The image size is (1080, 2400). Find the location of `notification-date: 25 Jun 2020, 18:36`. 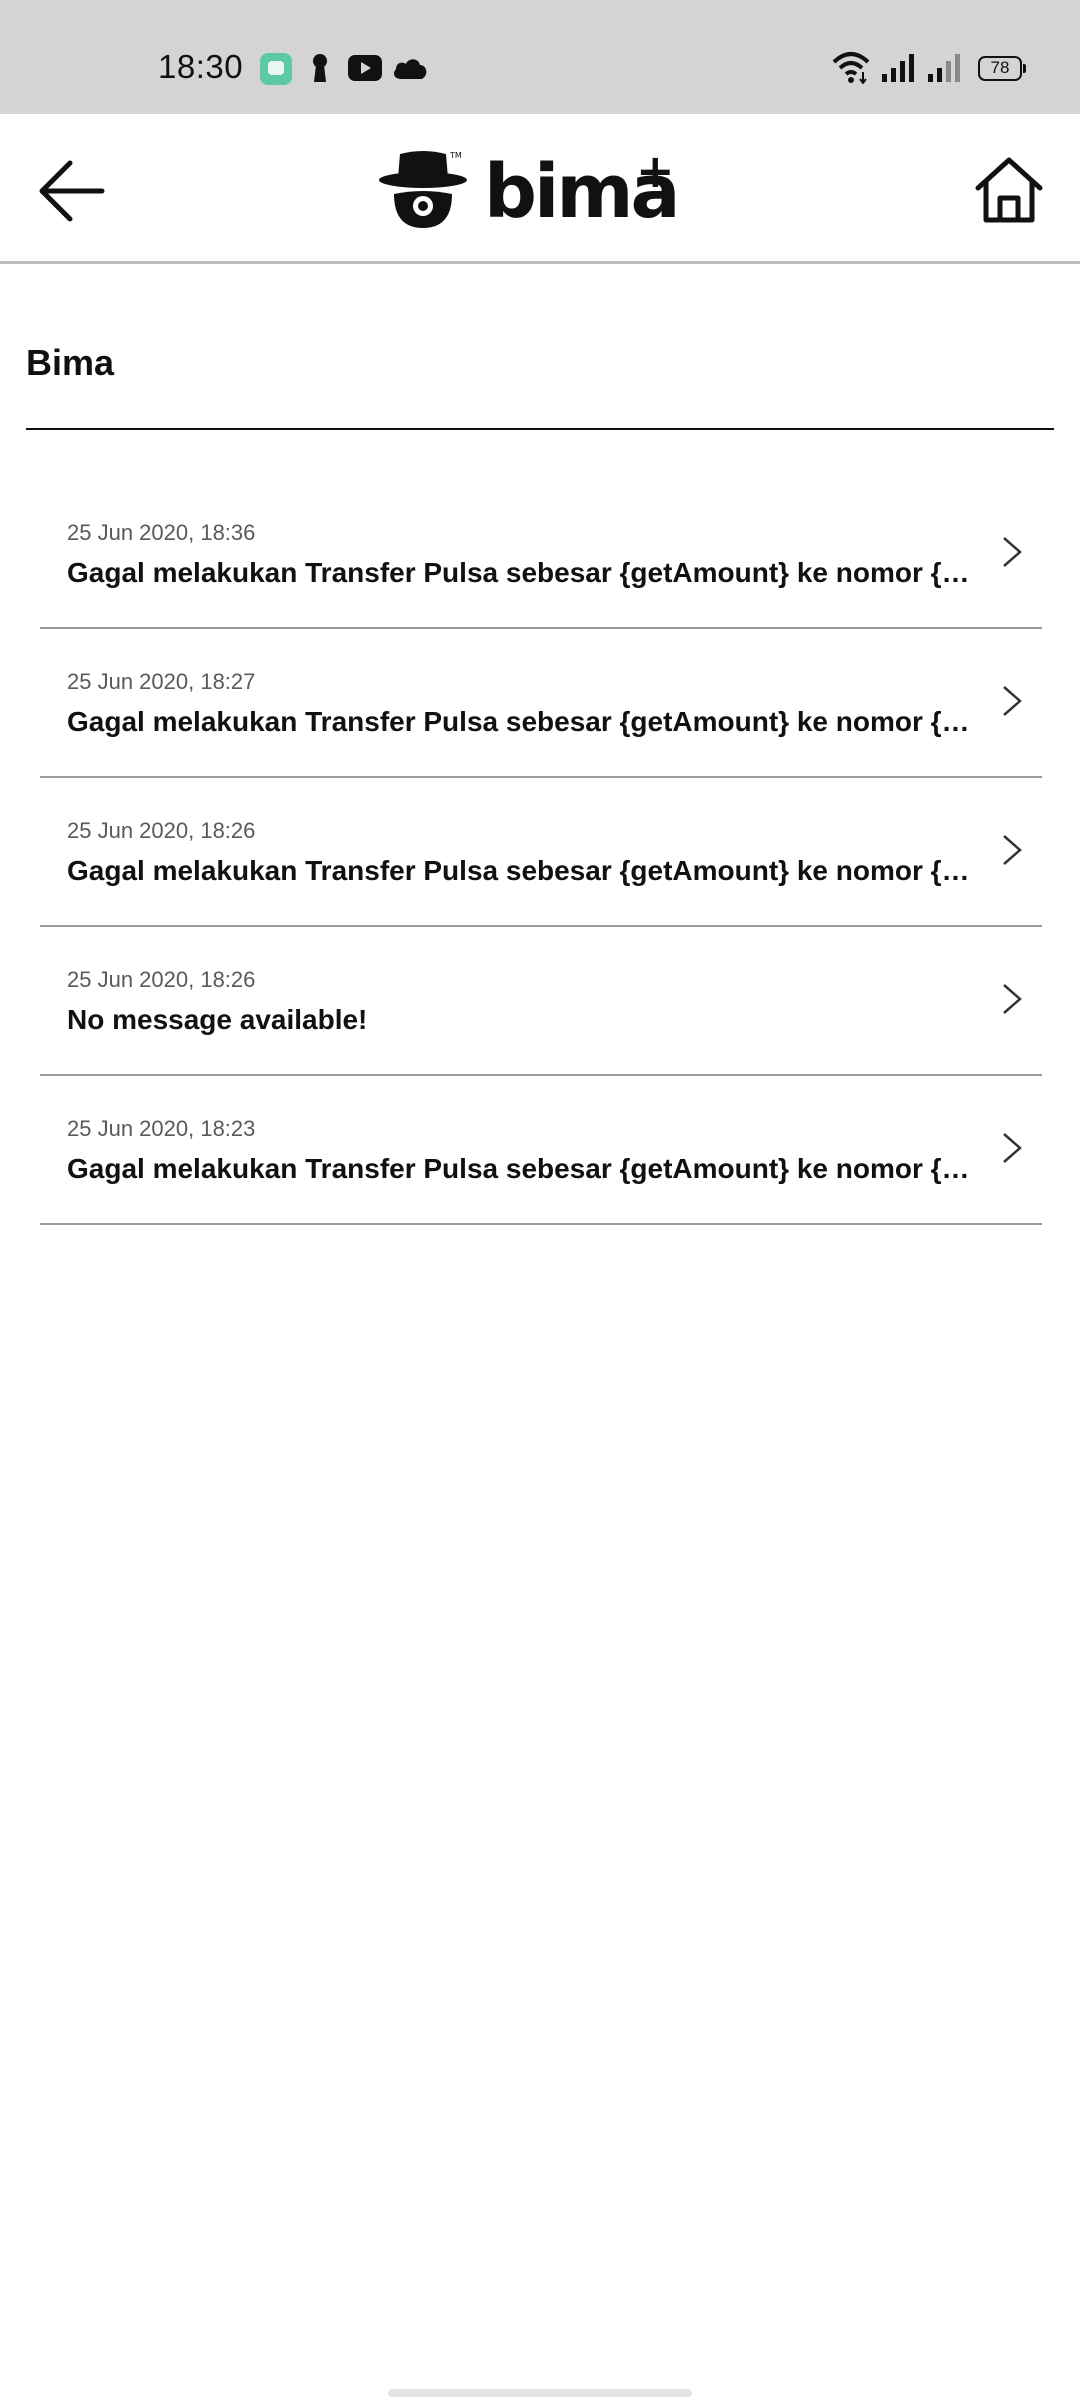

notification-date: 25 Jun 2020, 18:36 is located at coordinates (161, 532).